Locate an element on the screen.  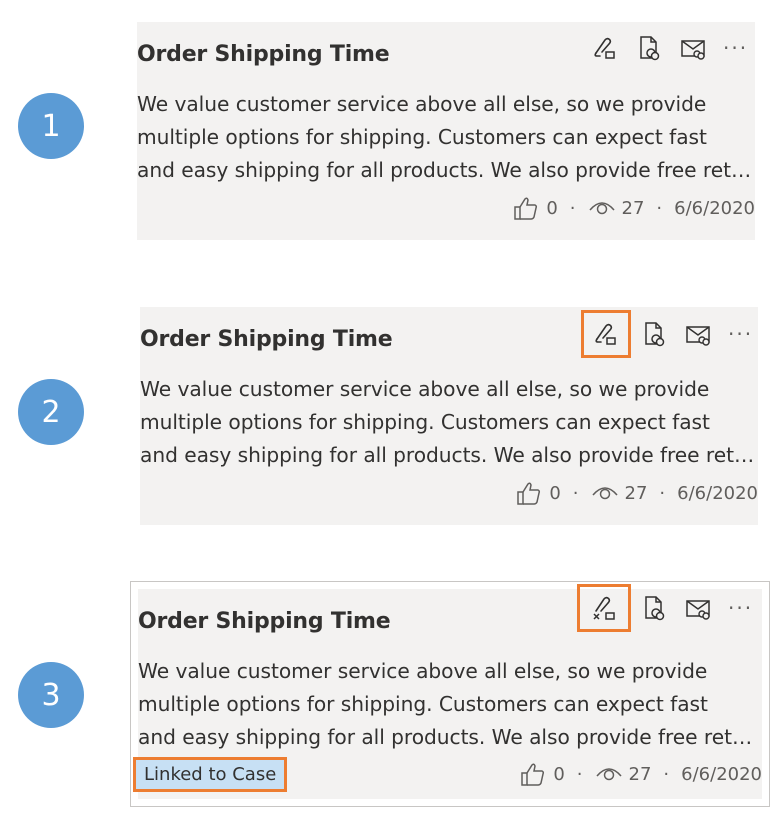
step-number-badge: 2 is located at coordinates (51, 412).